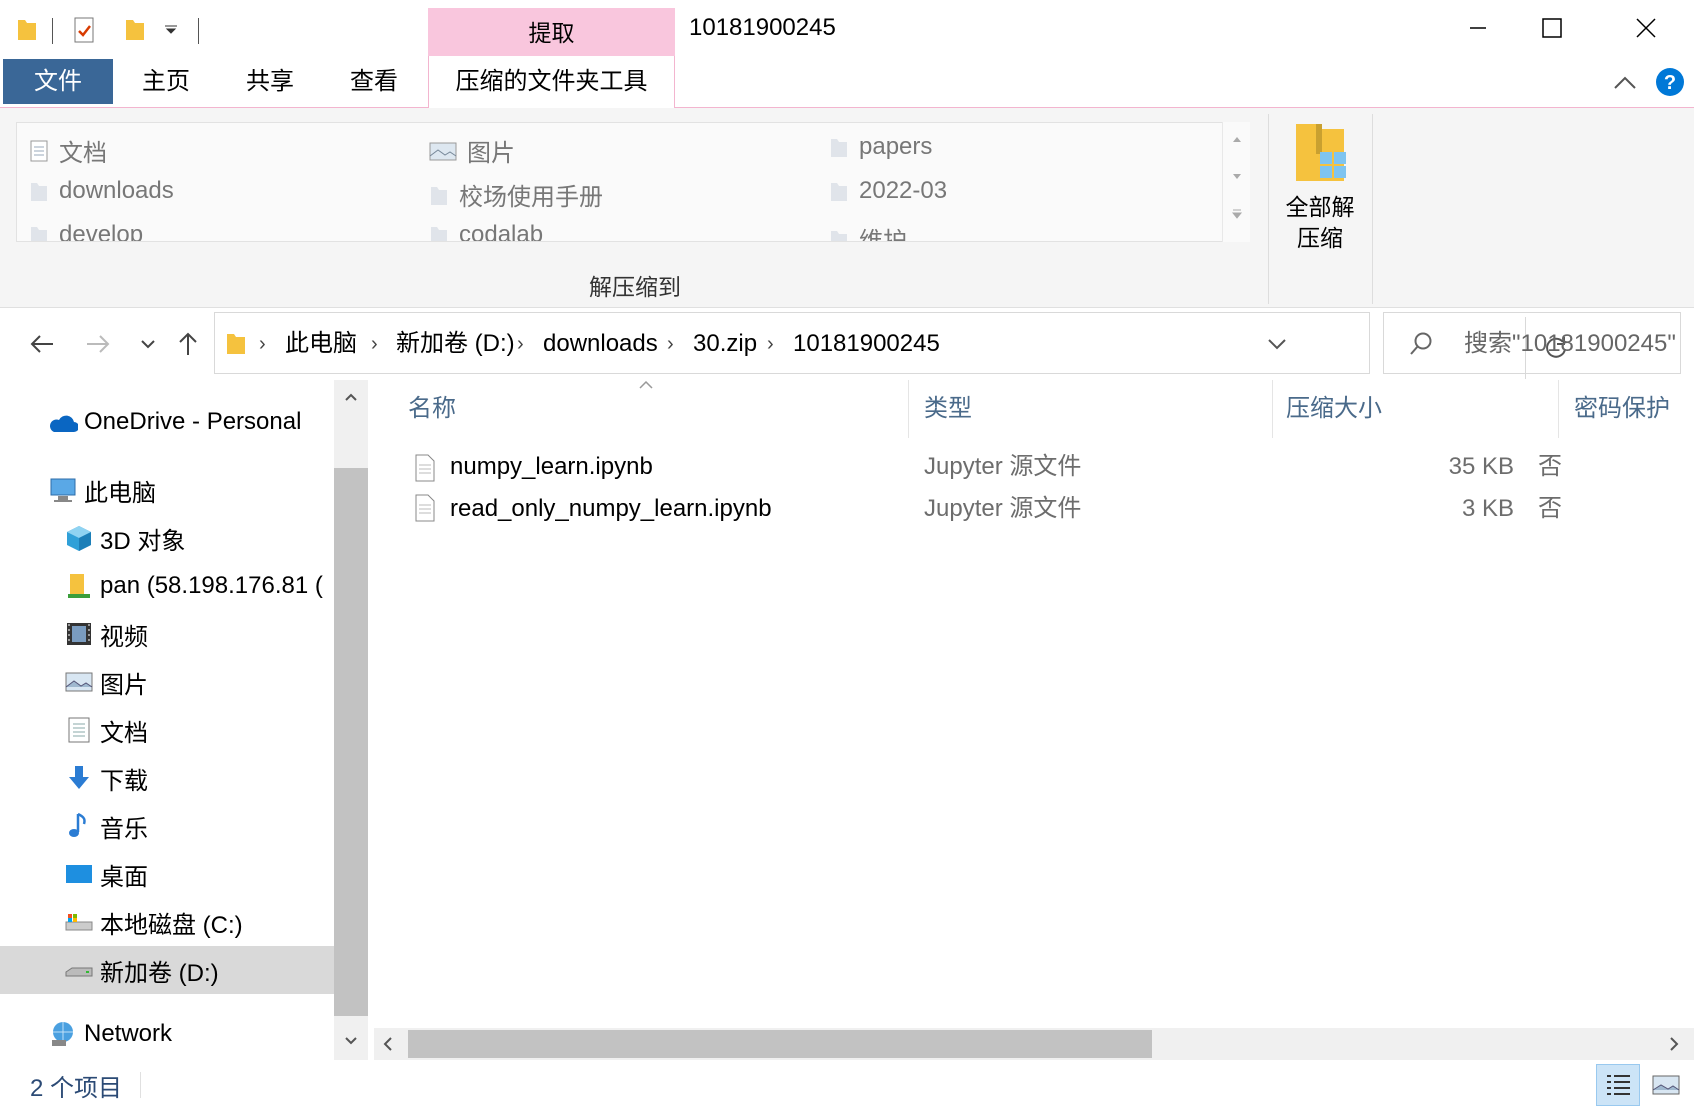 The image size is (1694, 1109). What do you see at coordinates (516, 194) in the screenshot?
I see `gallery-item: 校场使用手册` at bounding box center [516, 194].